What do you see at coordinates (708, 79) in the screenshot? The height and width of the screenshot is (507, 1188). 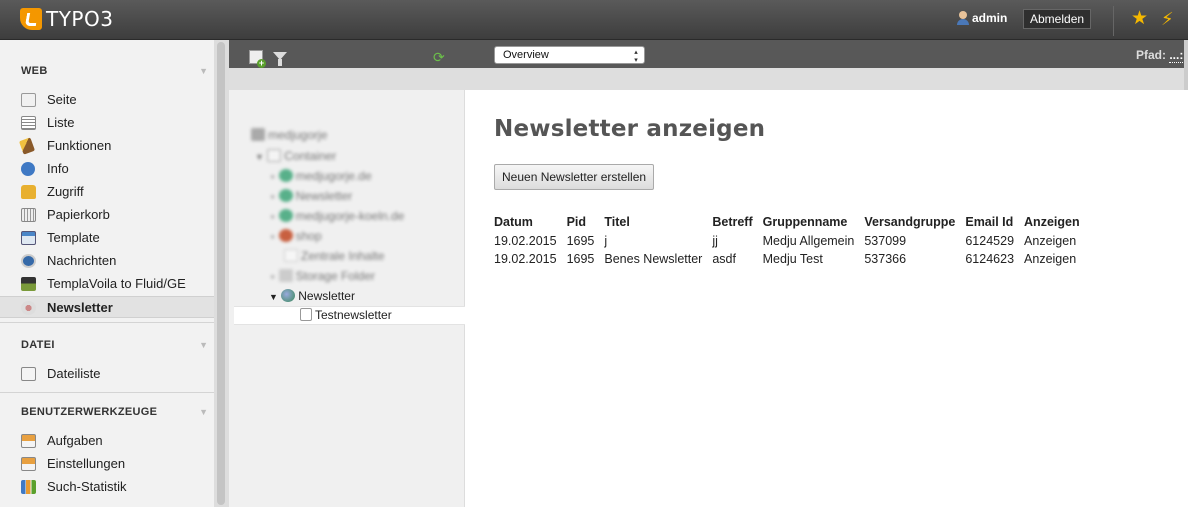 I see `doc-header-secondary` at bounding box center [708, 79].